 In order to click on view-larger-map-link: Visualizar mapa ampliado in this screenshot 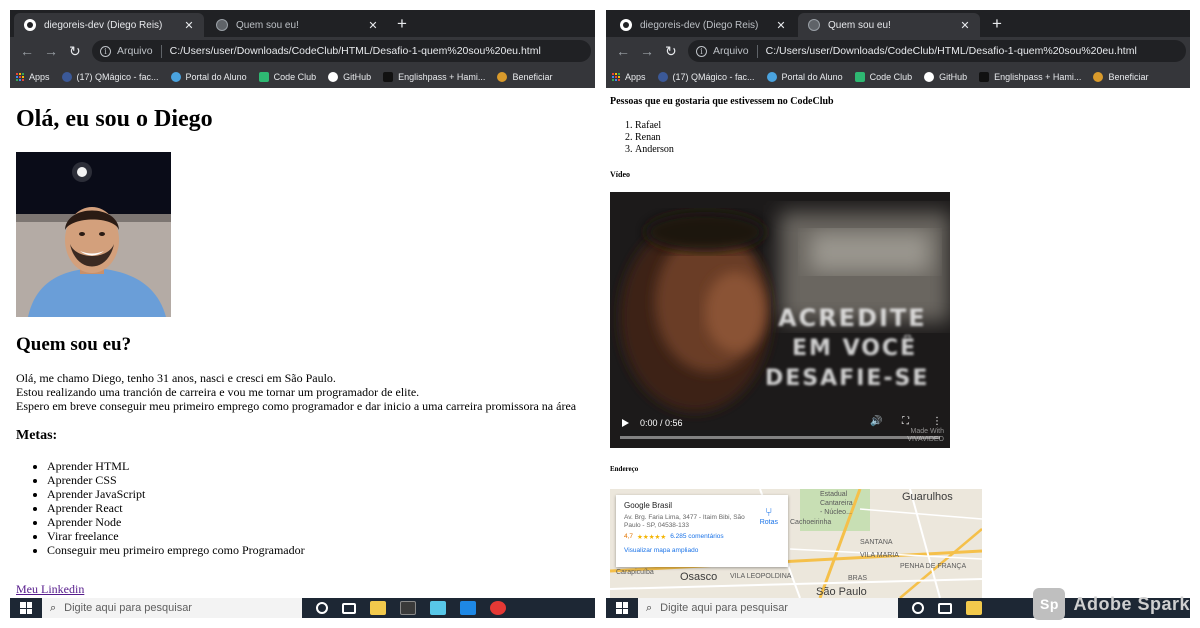, I will do `click(702, 550)`.